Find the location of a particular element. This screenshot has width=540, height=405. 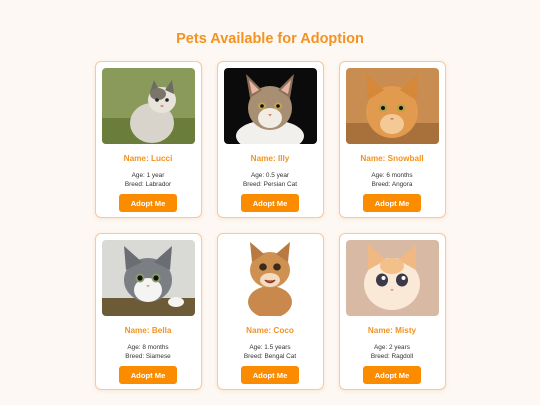

pet-breed: Breed: Labrador is located at coordinates (148, 184).